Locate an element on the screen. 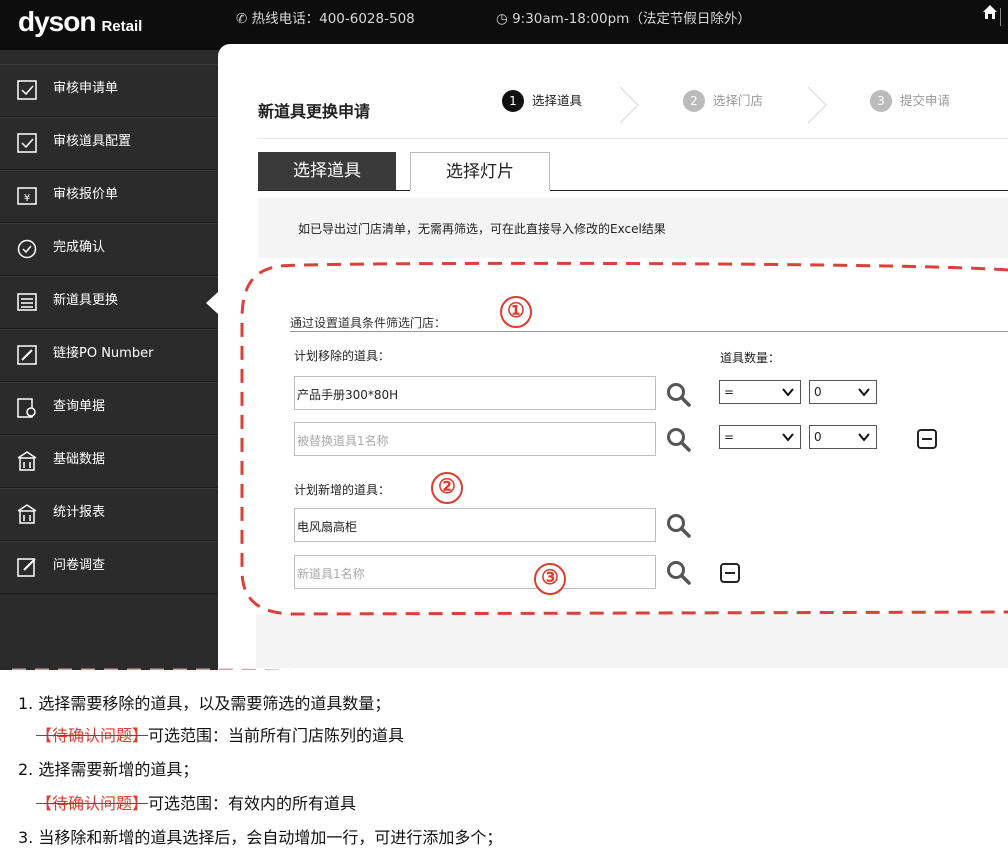  clock-icon: ◷ is located at coordinates (502, 19).